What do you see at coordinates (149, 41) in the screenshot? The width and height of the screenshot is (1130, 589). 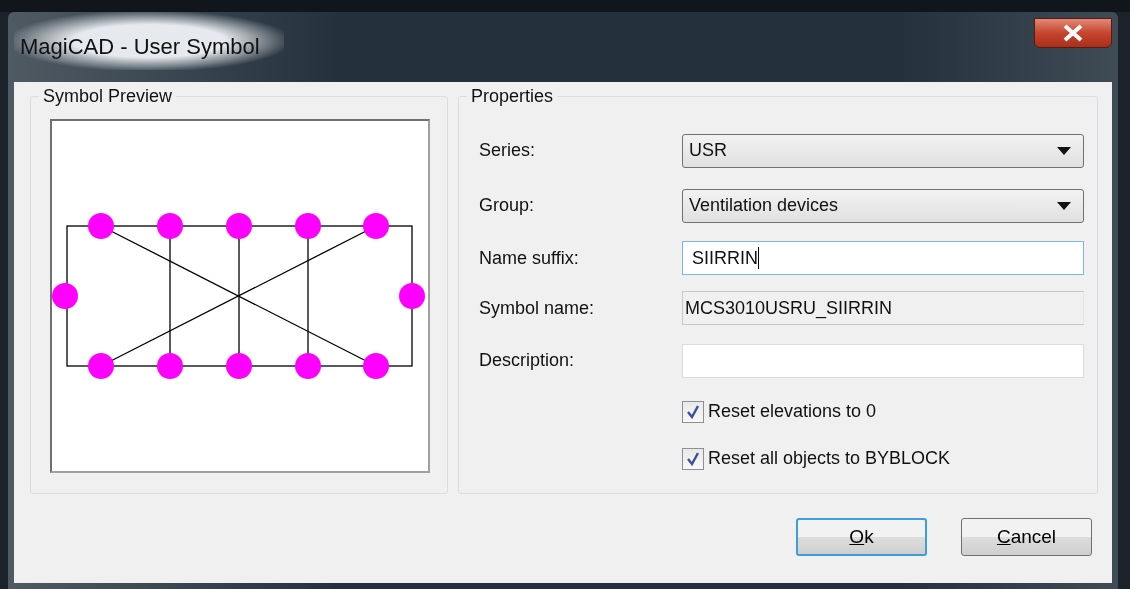 I see `window-title: MagiCAD - User Symbol` at bounding box center [149, 41].